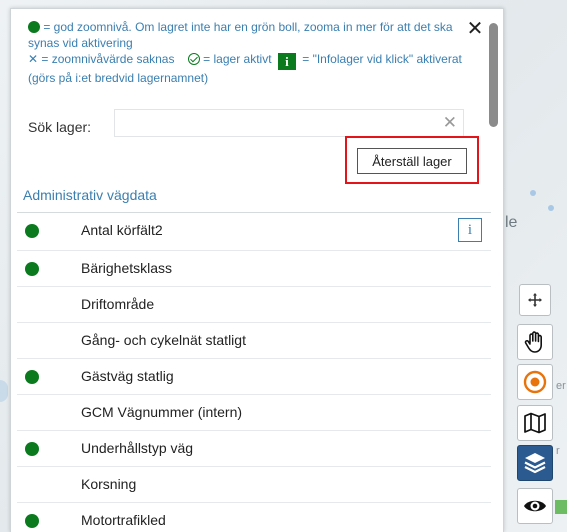  Describe the element at coordinates (412, 161) in the screenshot. I see `reset-layers-button: Återställ lager` at that location.